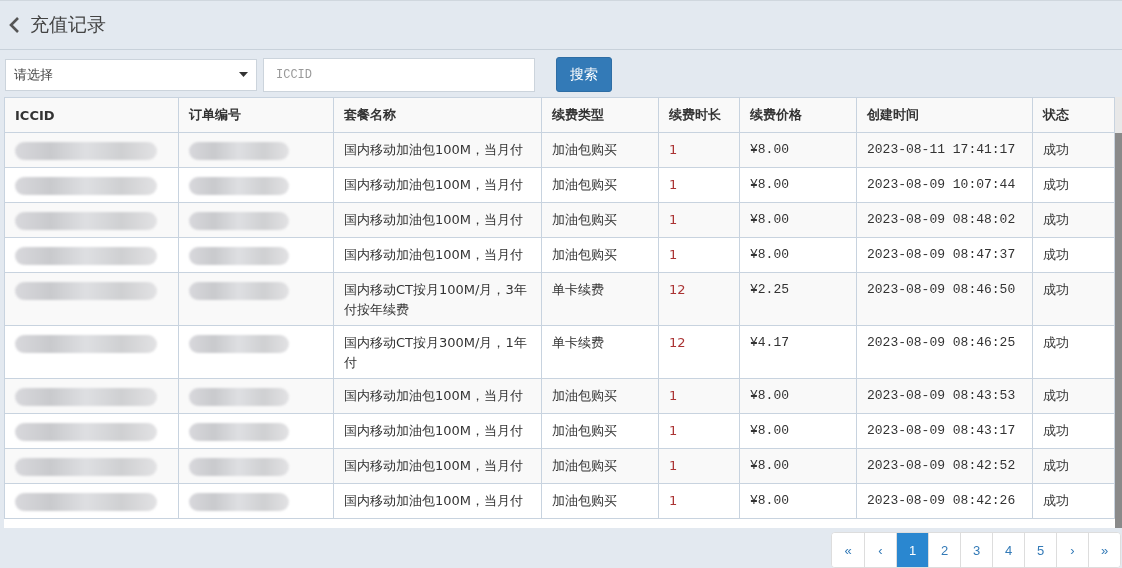 The image size is (1122, 568). What do you see at coordinates (699, 115) in the screenshot?
I see `column-header: 续费时长` at bounding box center [699, 115].